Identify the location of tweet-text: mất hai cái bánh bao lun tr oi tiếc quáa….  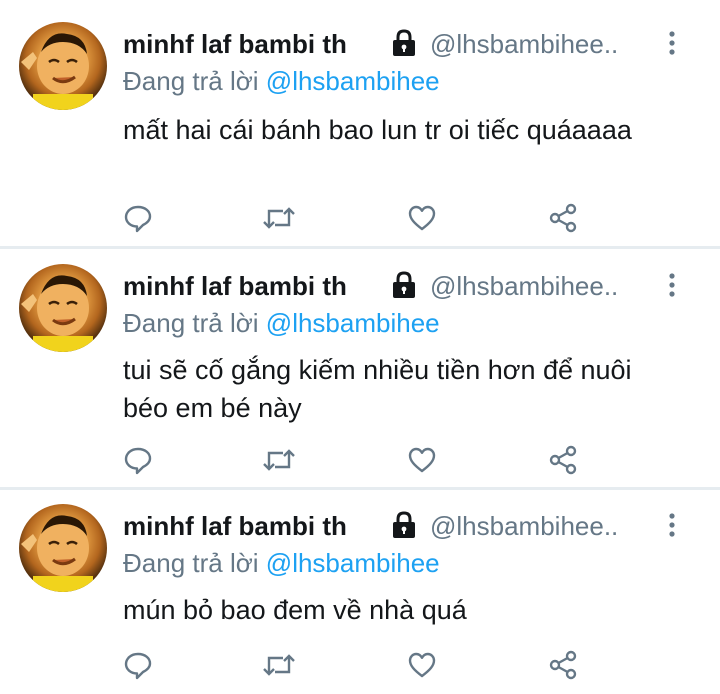
(377, 130).